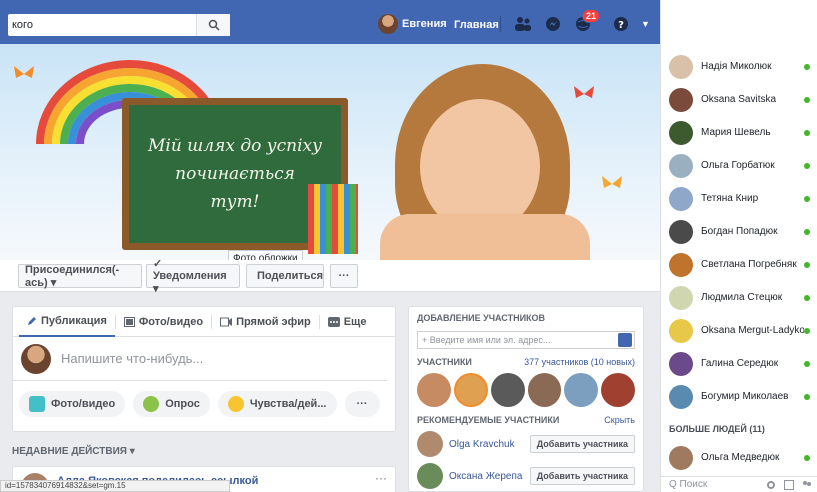 The height and width of the screenshot is (492, 817). Describe the element at coordinates (745, 396) in the screenshot. I see `contact-name: Богумир Миколаев` at that location.